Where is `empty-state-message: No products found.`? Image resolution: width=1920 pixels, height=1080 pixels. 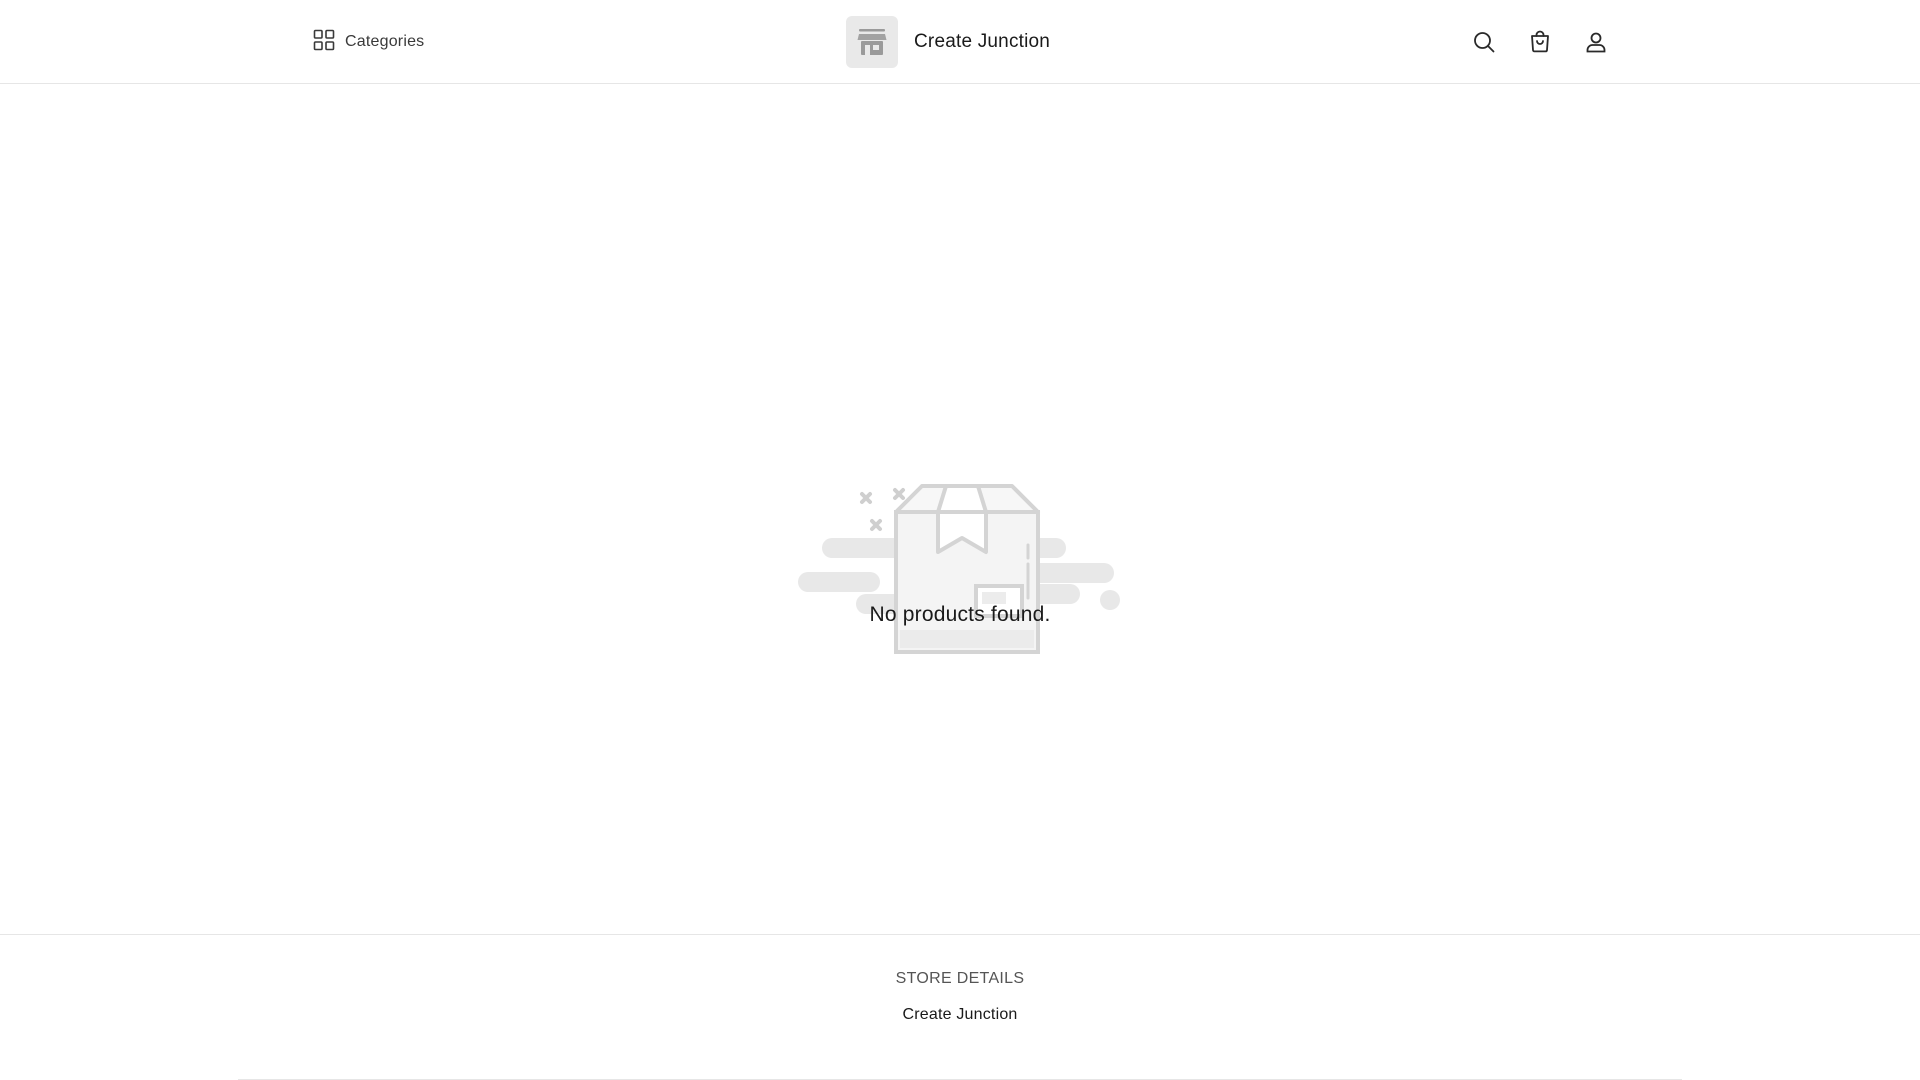 empty-state-message: No products found. is located at coordinates (960, 614).